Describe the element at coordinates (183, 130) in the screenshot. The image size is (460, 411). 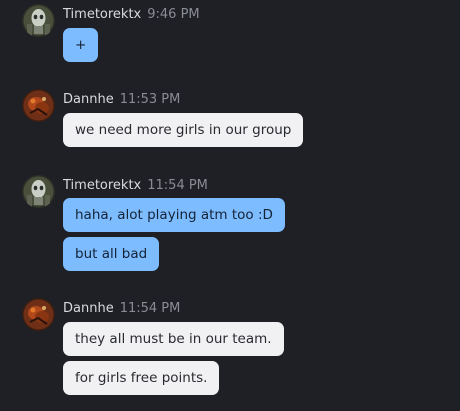
I see `message-bubble: we need more girls in our group` at that location.